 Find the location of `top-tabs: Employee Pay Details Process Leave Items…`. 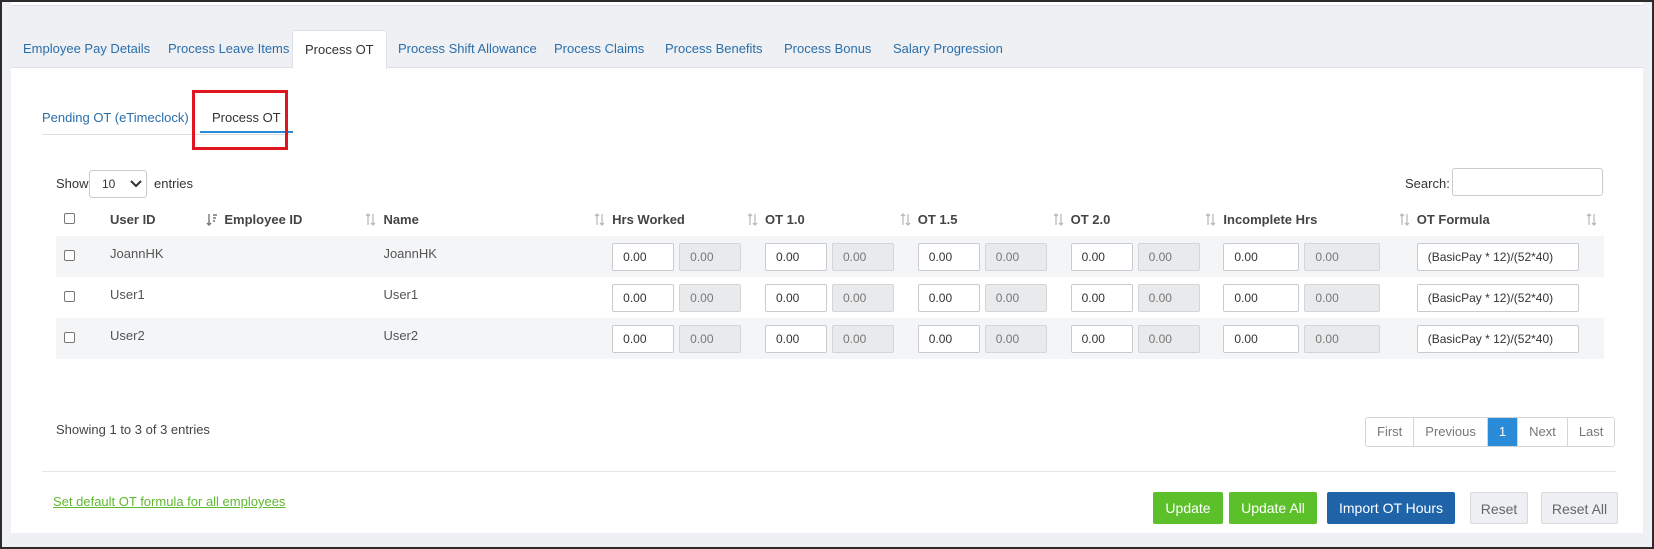

top-tabs: Employee Pay Details Process Leave Items… is located at coordinates (827, 49).